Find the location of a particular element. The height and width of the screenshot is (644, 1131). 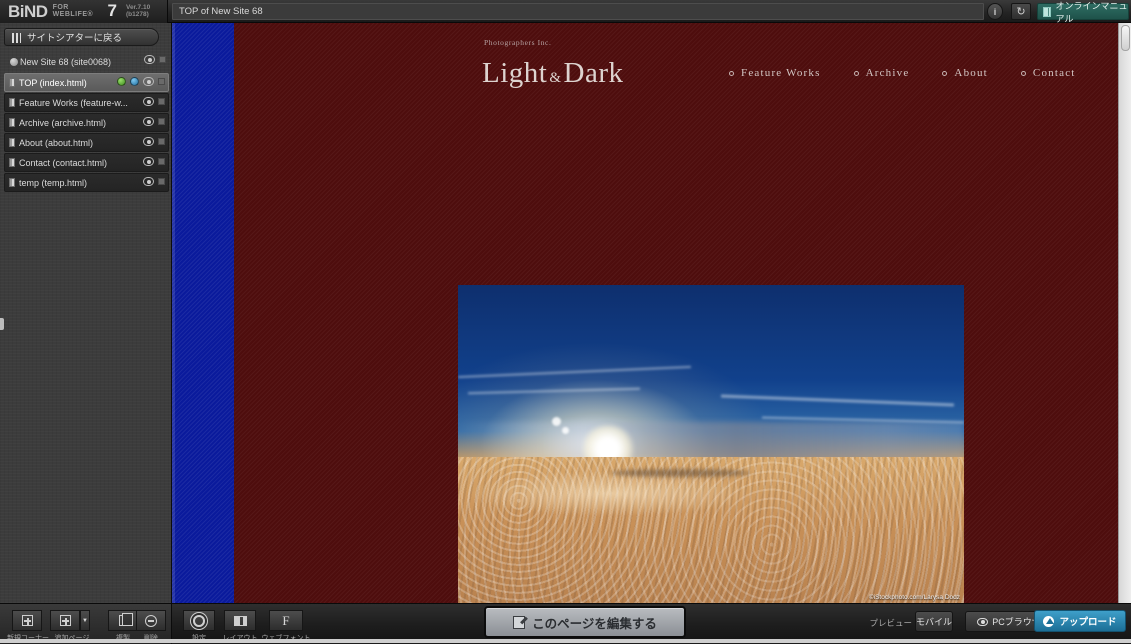

delete-button is located at coordinates (151, 620).